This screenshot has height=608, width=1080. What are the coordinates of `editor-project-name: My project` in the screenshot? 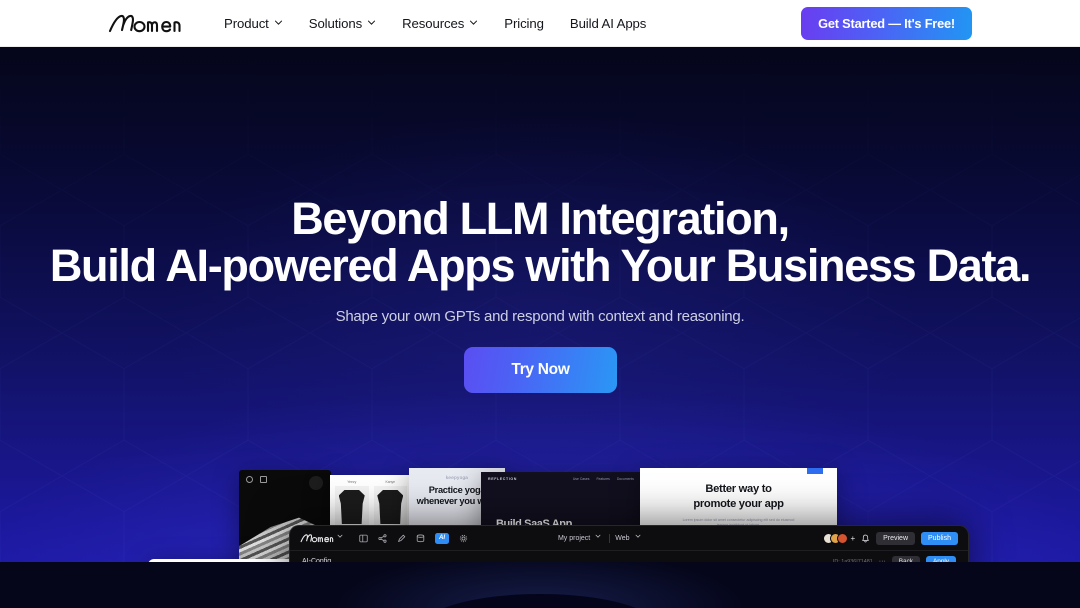 It's located at (574, 538).